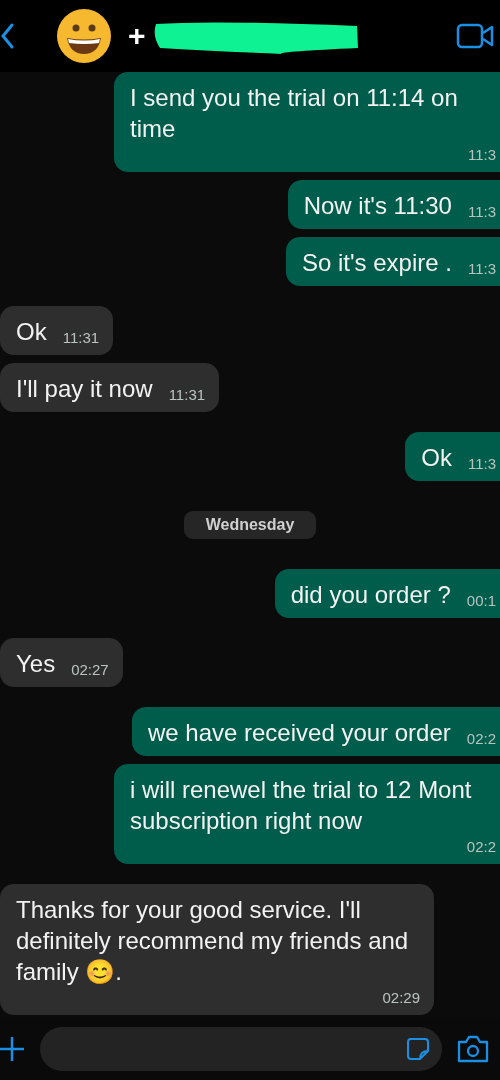 This screenshot has height=1080, width=500. What do you see at coordinates (8, 36) in the screenshot?
I see `back-icon` at bounding box center [8, 36].